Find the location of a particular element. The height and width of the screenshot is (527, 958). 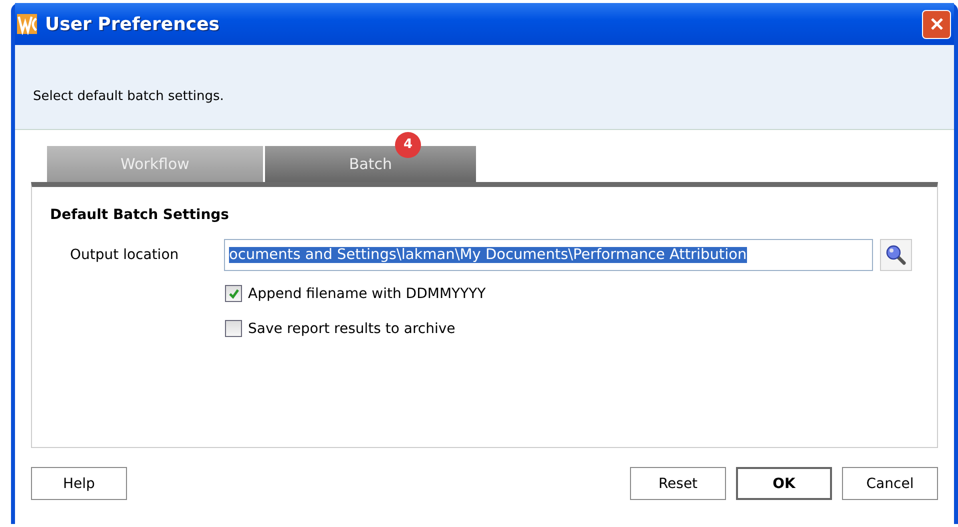

dialog-button: OK is located at coordinates (784, 483).